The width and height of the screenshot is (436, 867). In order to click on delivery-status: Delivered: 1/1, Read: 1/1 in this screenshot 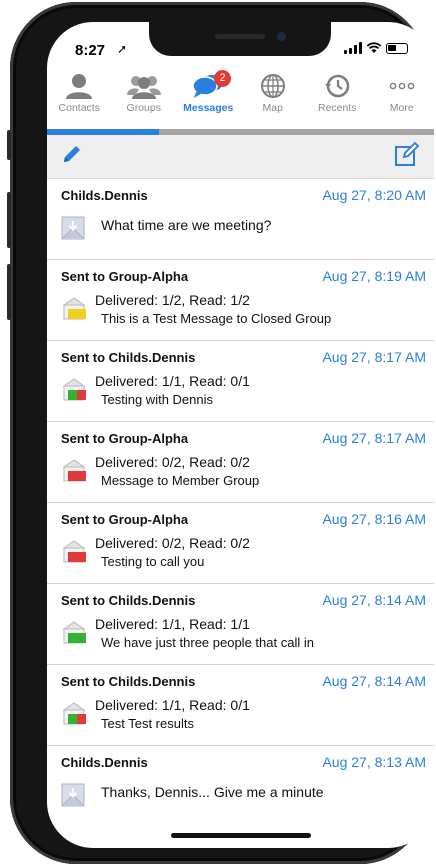, I will do `click(172, 624)`.